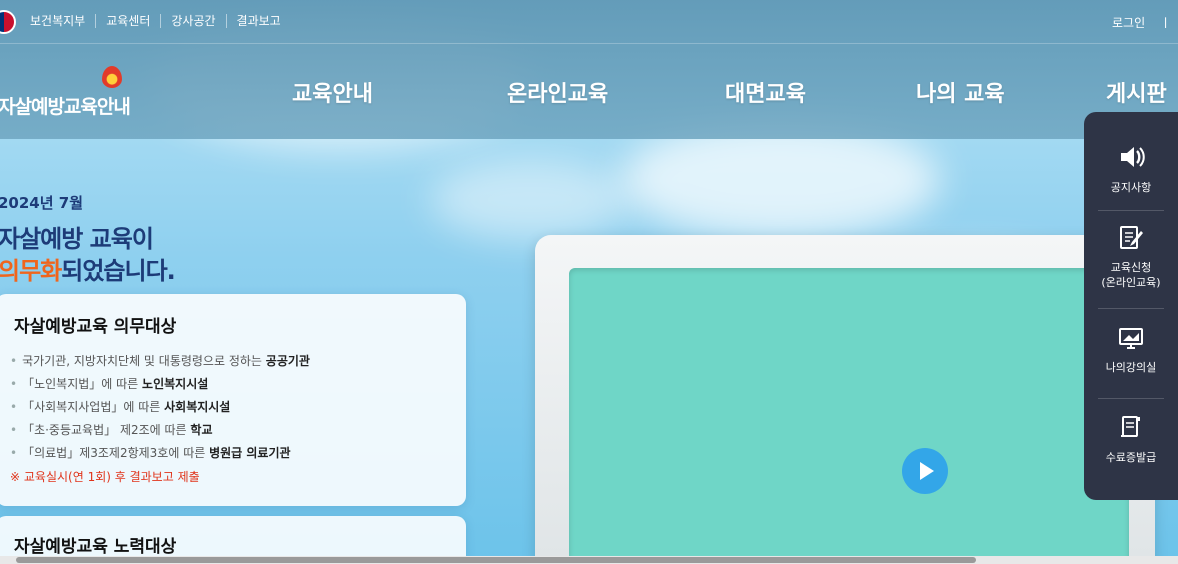 This screenshot has width=1178, height=564. I want to click on certificate-icon, so click(1131, 428).